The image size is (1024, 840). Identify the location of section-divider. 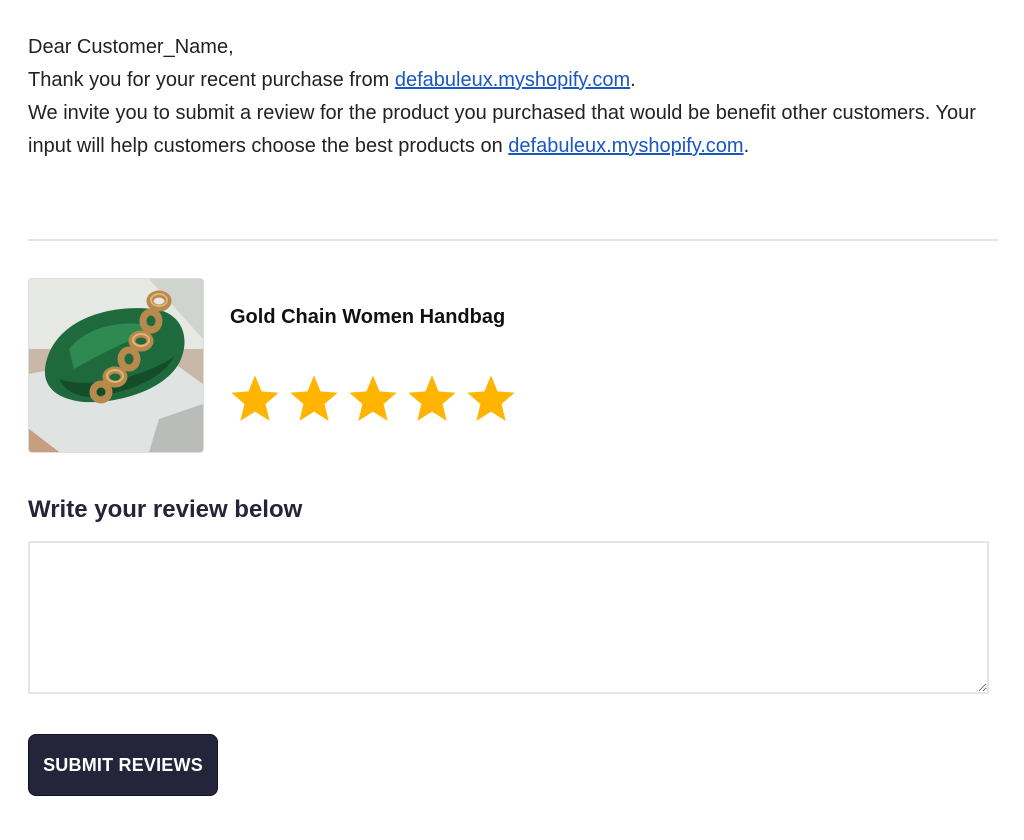
(513, 240).